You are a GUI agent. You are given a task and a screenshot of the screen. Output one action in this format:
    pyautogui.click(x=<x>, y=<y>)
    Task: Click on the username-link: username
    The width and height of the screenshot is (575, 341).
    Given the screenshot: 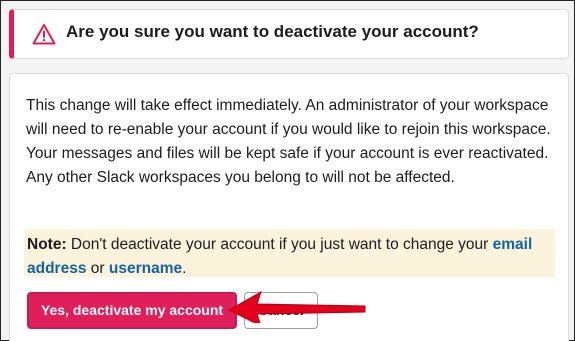 What is the action you would take?
    pyautogui.click(x=145, y=268)
    